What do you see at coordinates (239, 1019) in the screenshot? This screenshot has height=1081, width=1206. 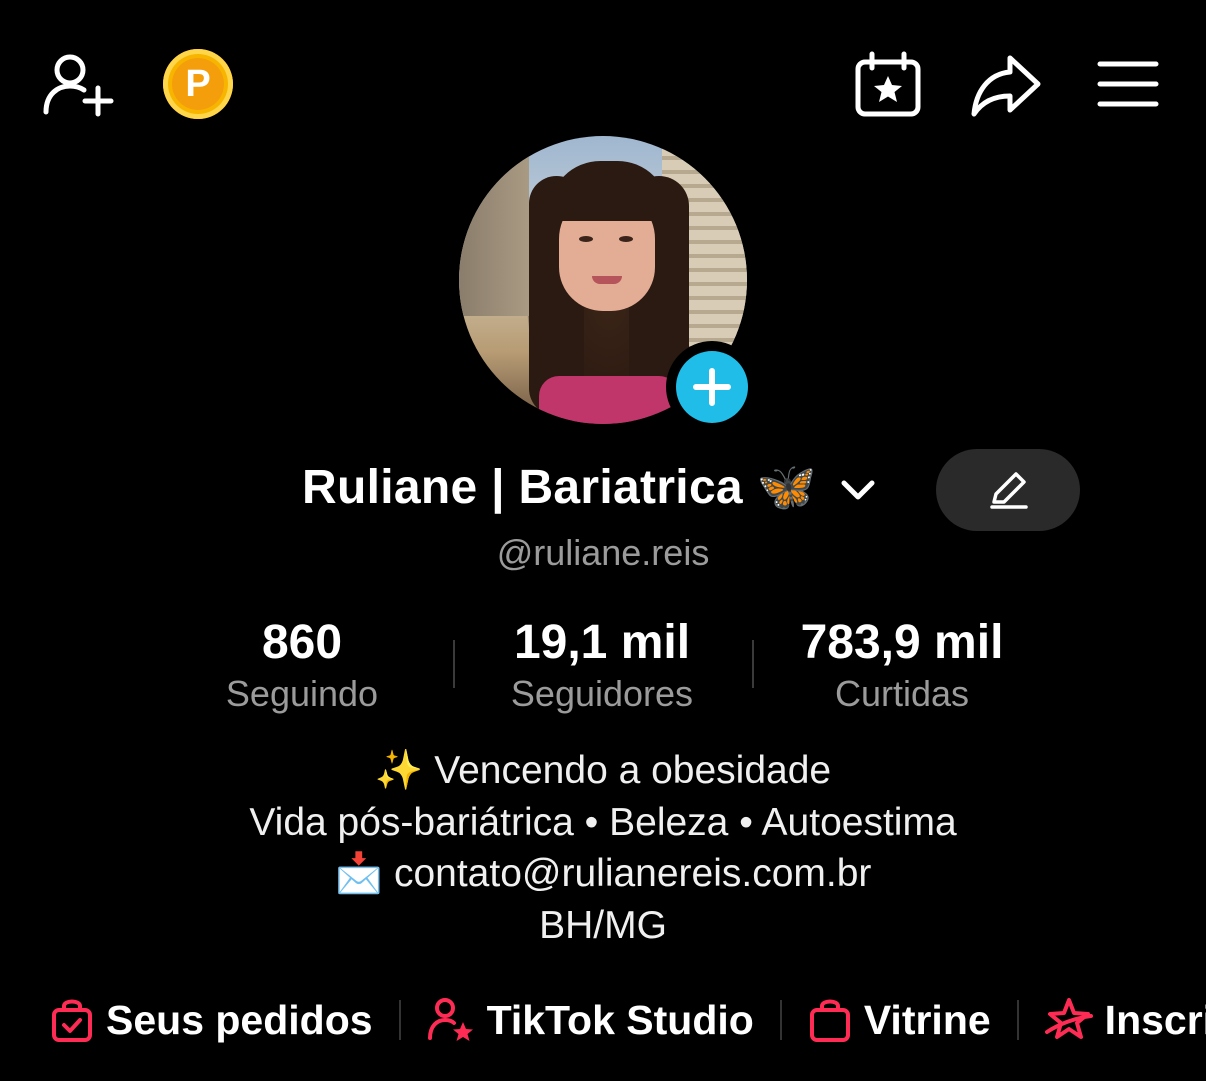 I see `link-label: Seus pedidos` at bounding box center [239, 1019].